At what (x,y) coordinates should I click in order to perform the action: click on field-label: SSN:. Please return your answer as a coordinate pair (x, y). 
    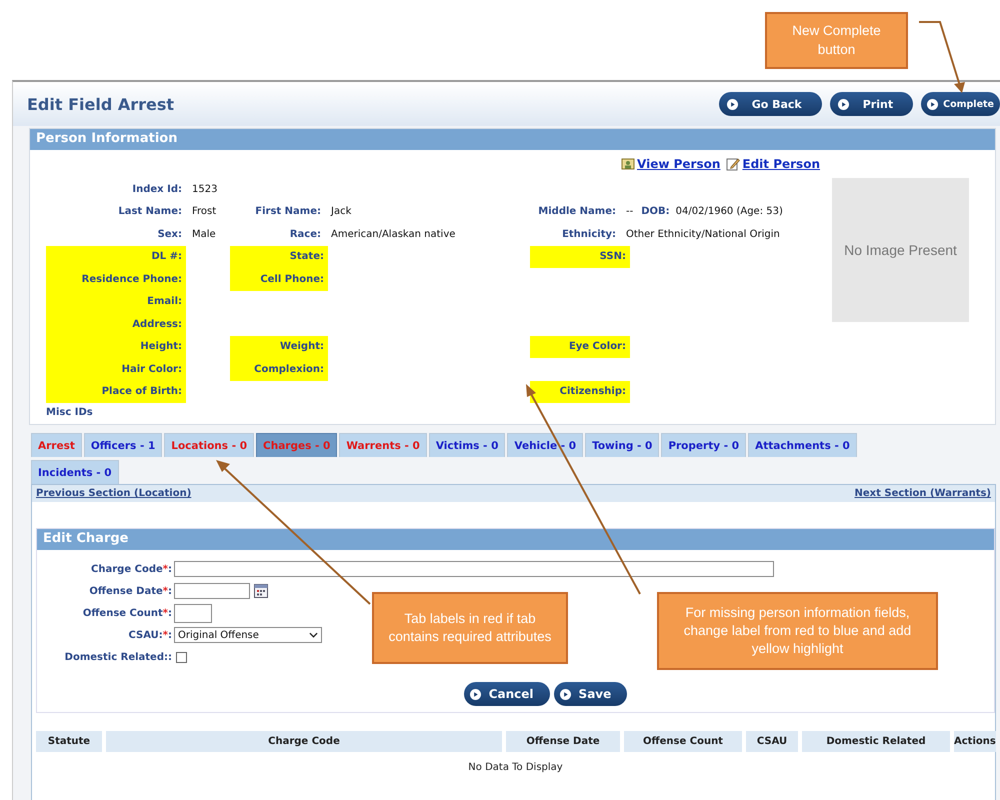
    Looking at the image, I should click on (580, 257).